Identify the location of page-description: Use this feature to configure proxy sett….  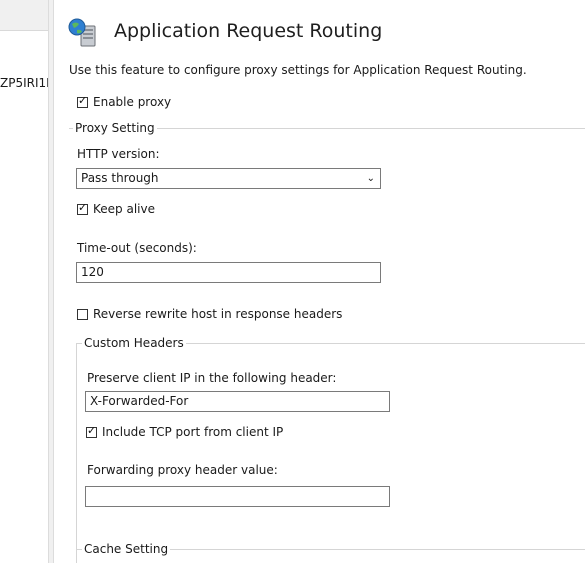
(298, 70).